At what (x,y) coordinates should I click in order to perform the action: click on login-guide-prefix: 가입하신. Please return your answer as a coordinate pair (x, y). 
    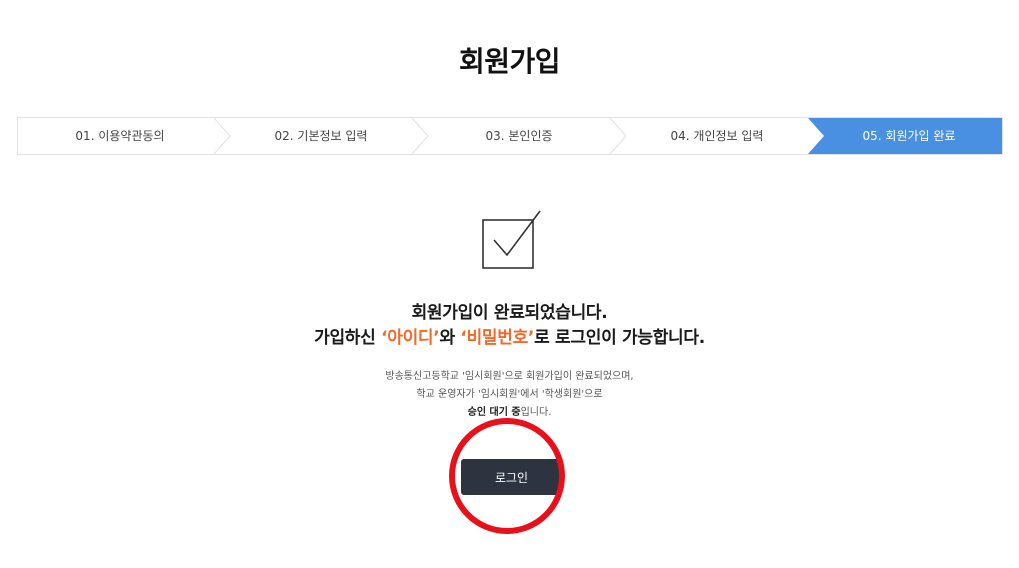
    Looking at the image, I should click on (348, 338).